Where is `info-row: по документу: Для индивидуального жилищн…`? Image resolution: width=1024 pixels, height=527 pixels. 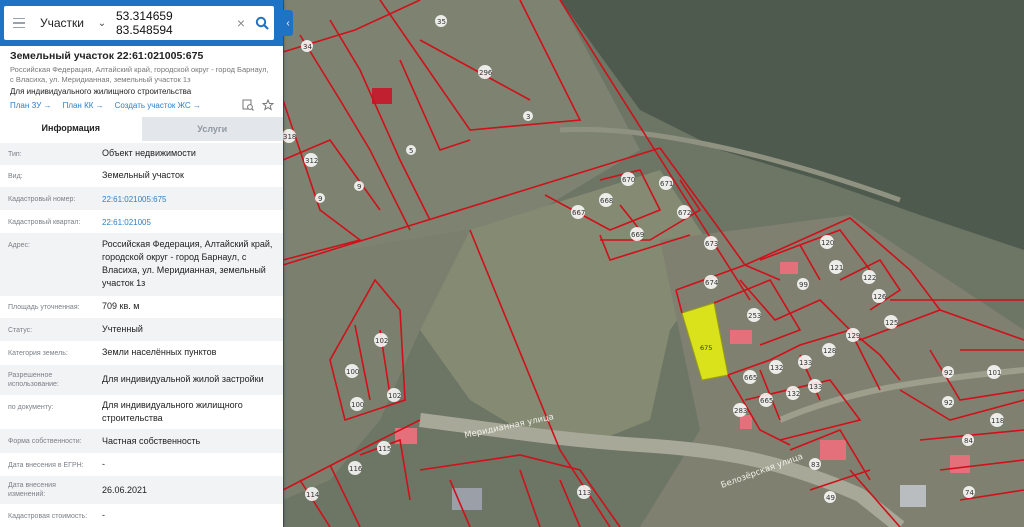
info-row: по документу: Для индивидуального жилищн… is located at coordinates (141, 412).